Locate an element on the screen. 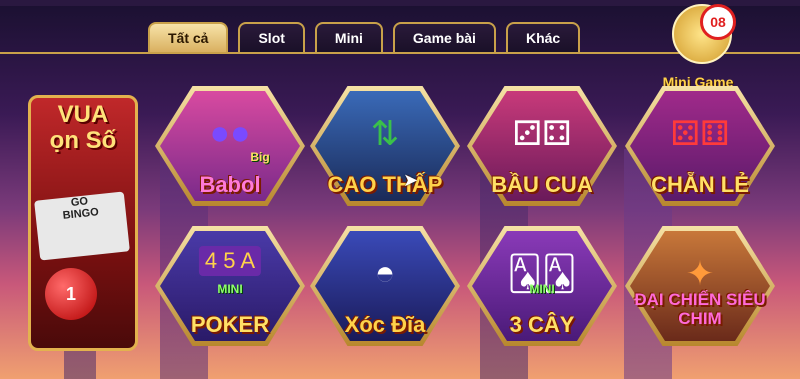 The width and height of the screenshot is (800, 379). bowl-icon: ◓ is located at coordinates (385, 273).